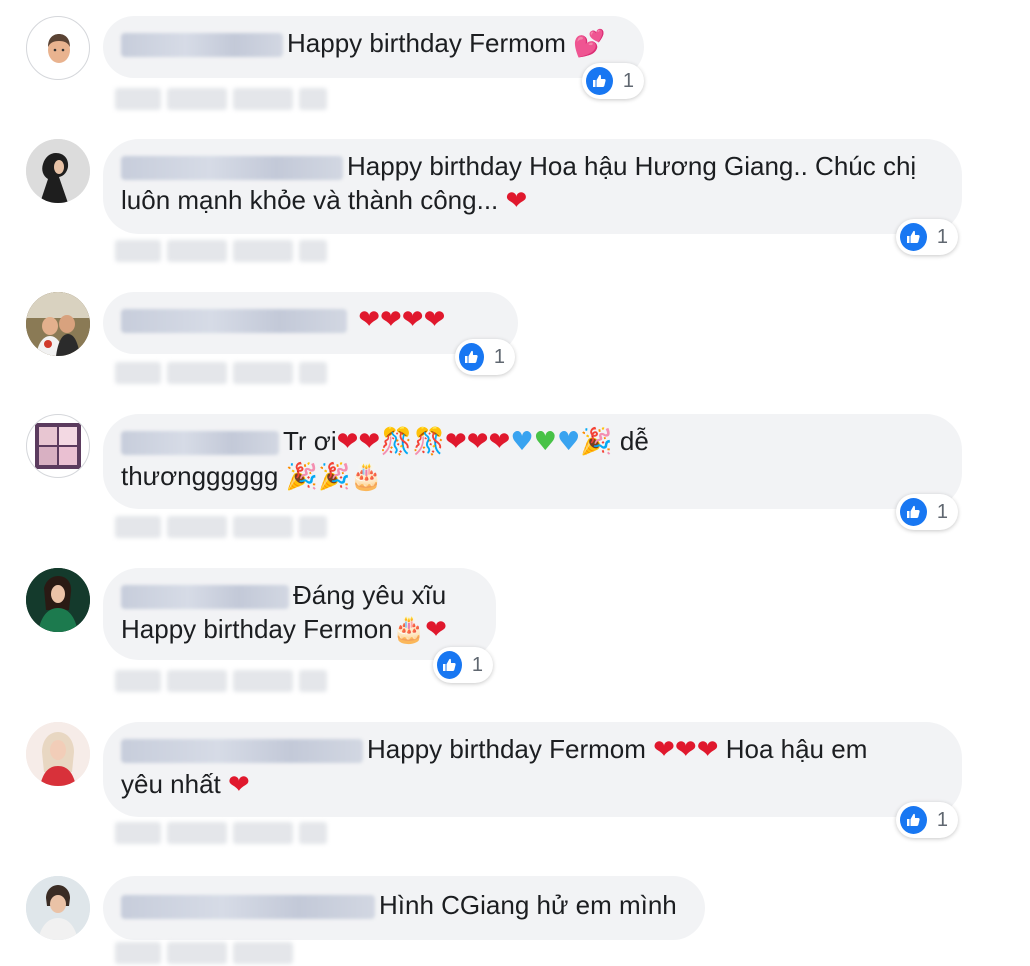 The height and width of the screenshot is (966, 1030). Describe the element at coordinates (318, 477) in the screenshot. I see `party-popper-emoji-icon: 🎉🎉` at that location.